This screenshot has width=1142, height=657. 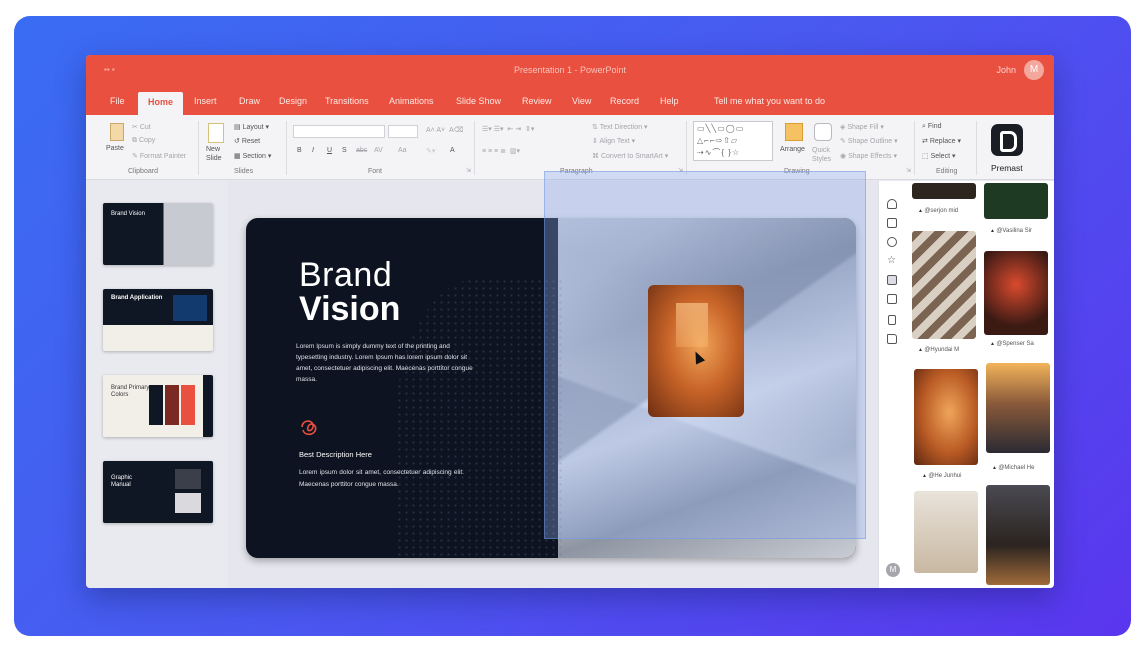 I want to click on tab-transitions: Transitions, so click(x=347, y=101).